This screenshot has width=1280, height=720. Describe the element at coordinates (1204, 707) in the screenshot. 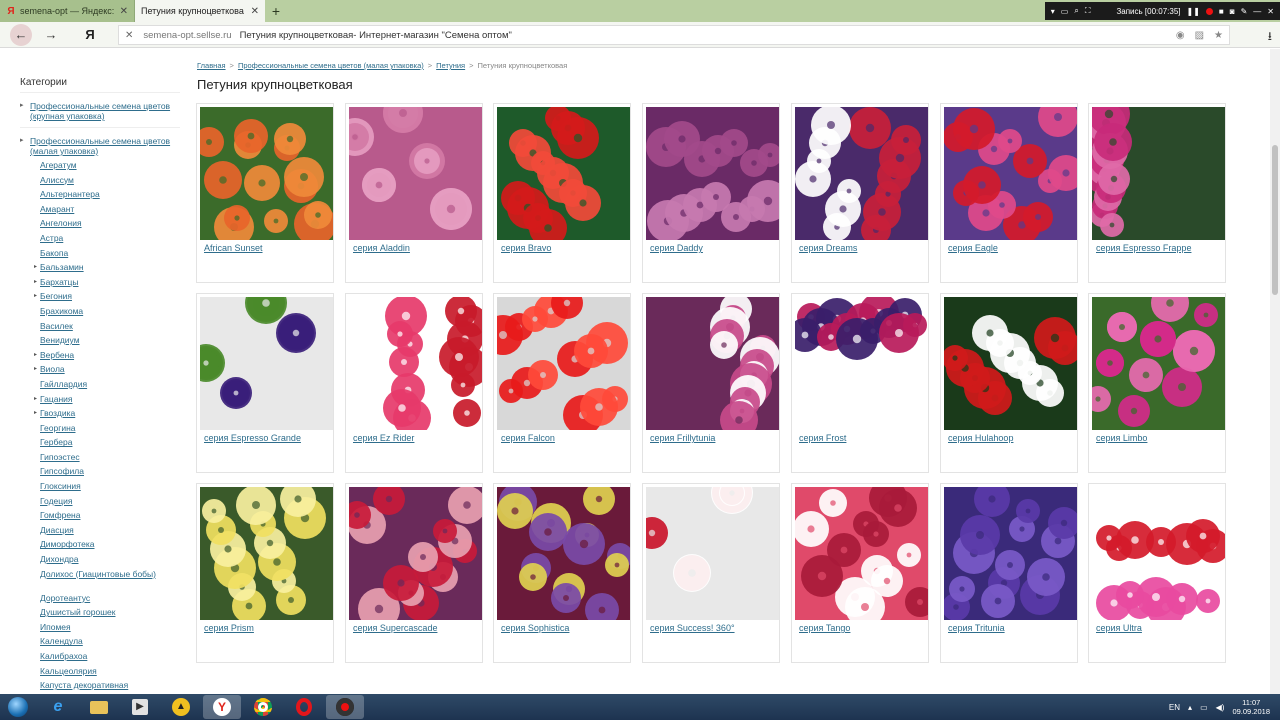

I see `network-icon: ▭` at that location.